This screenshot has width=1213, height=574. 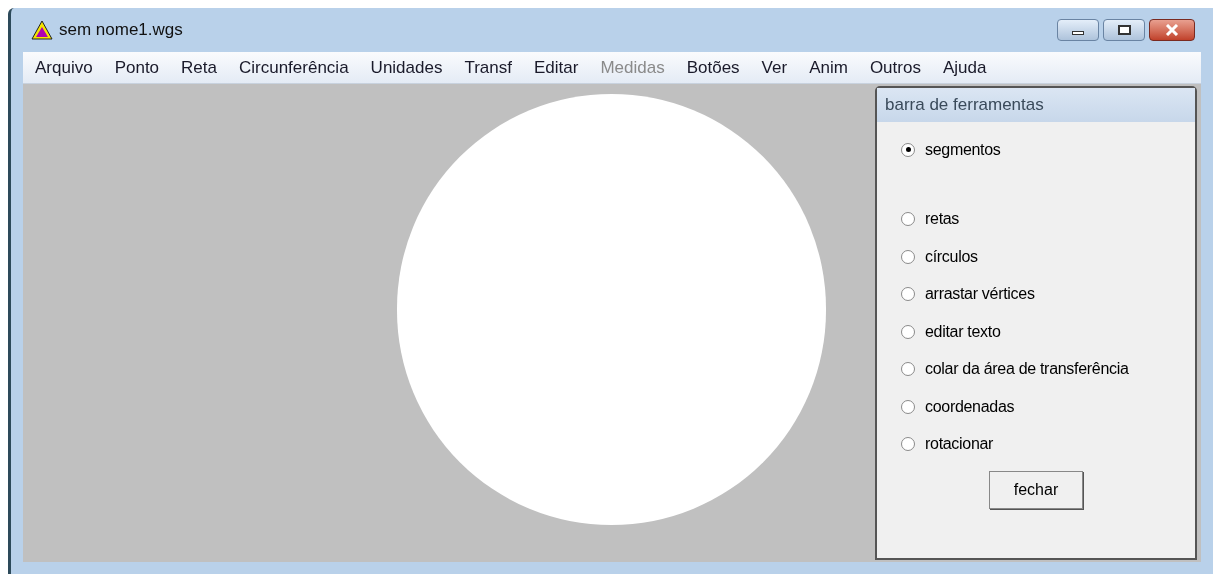 What do you see at coordinates (406, 67) in the screenshot?
I see `menu-item: Unidades` at bounding box center [406, 67].